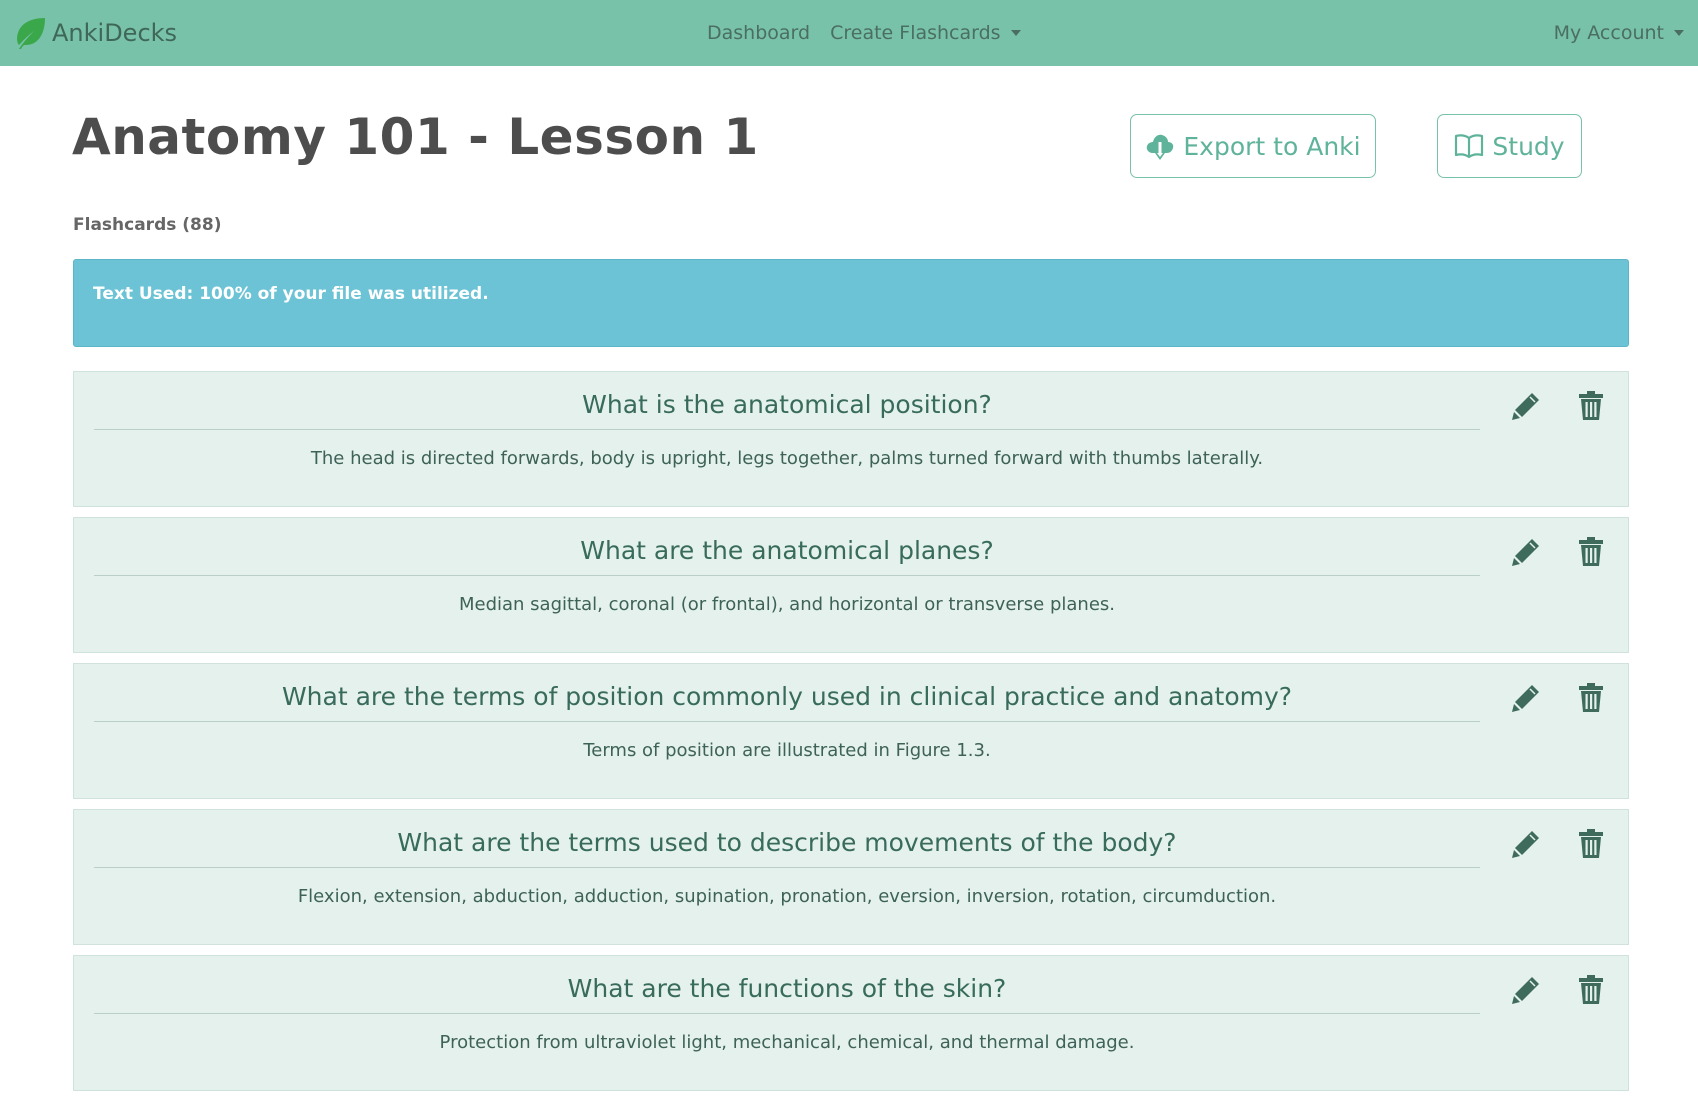 Image resolution: width=1698 pixels, height=1101 pixels. What do you see at coordinates (1528, 146) in the screenshot?
I see `study-label: Study` at bounding box center [1528, 146].